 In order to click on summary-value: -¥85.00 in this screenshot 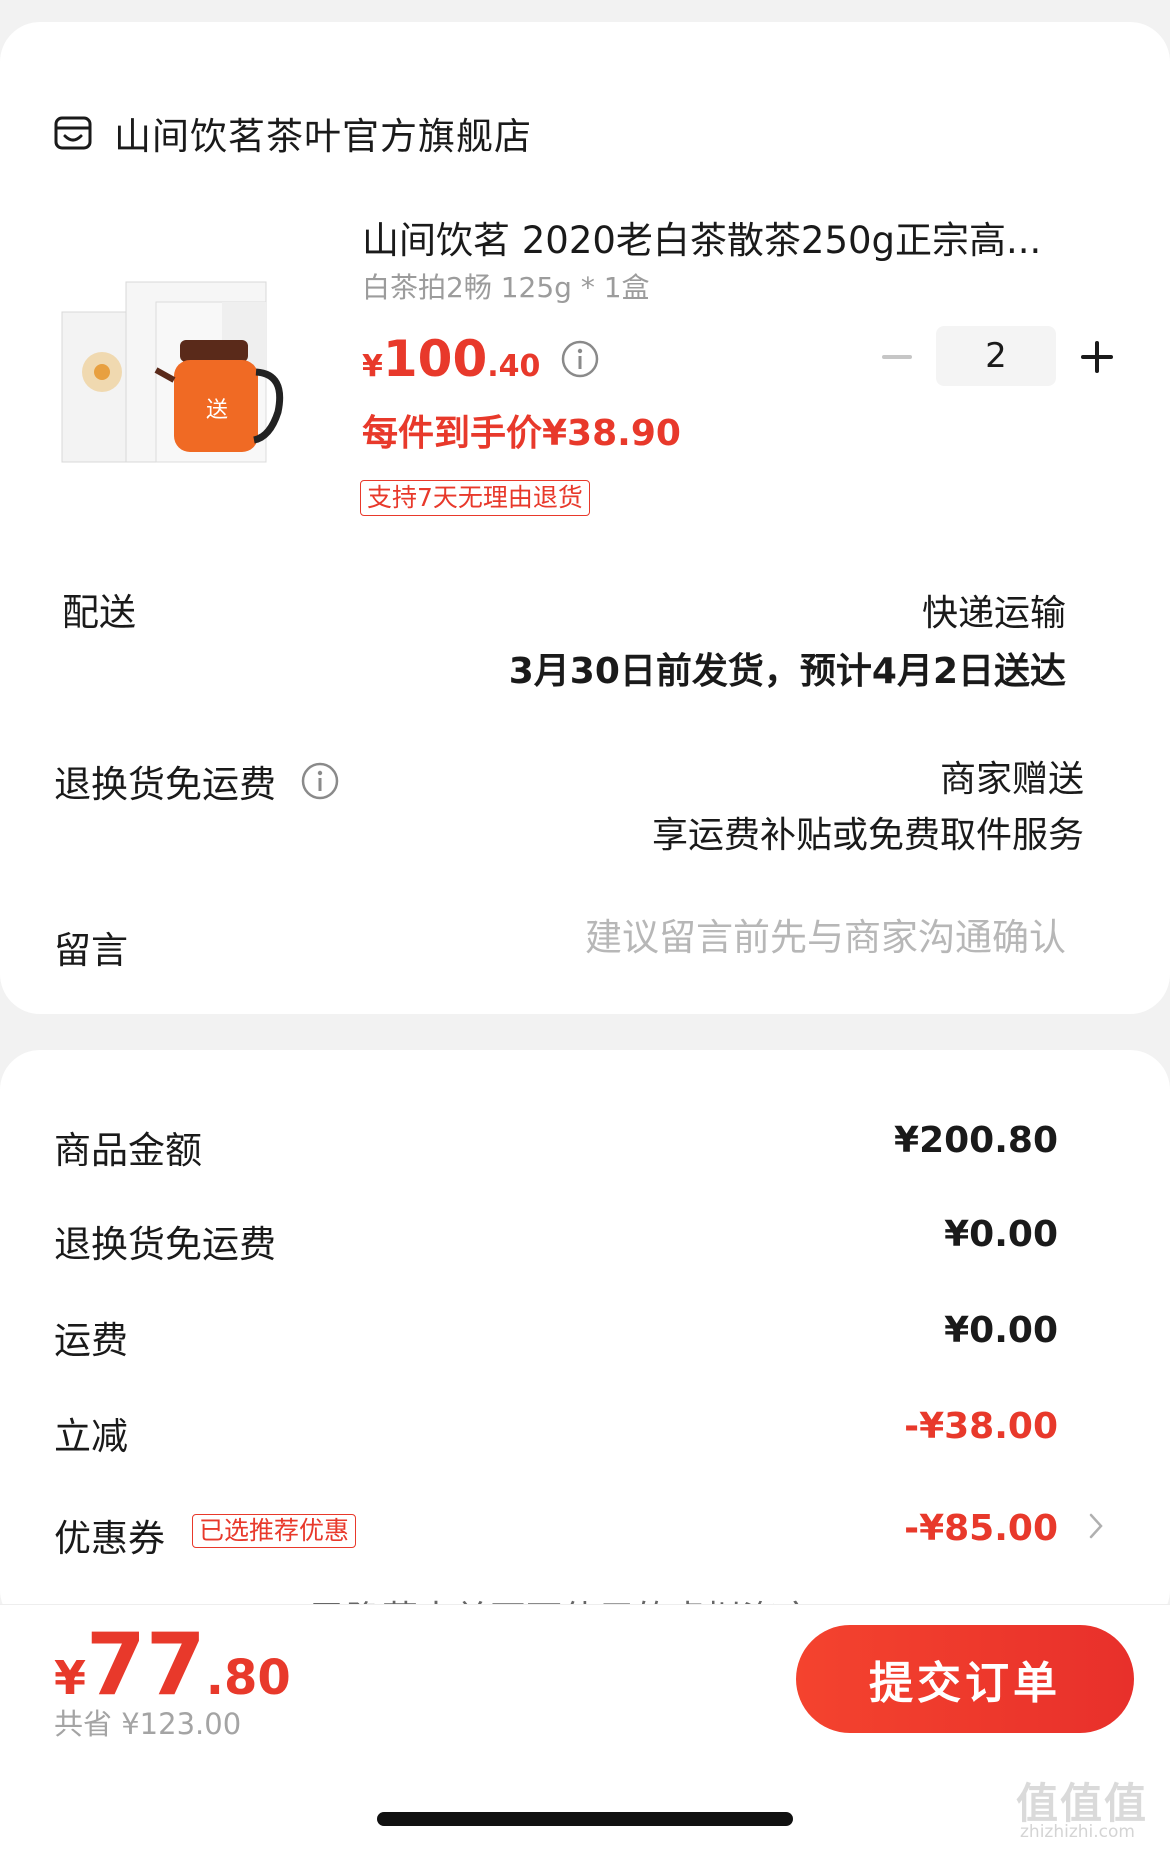, I will do `click(981, 1528)`.